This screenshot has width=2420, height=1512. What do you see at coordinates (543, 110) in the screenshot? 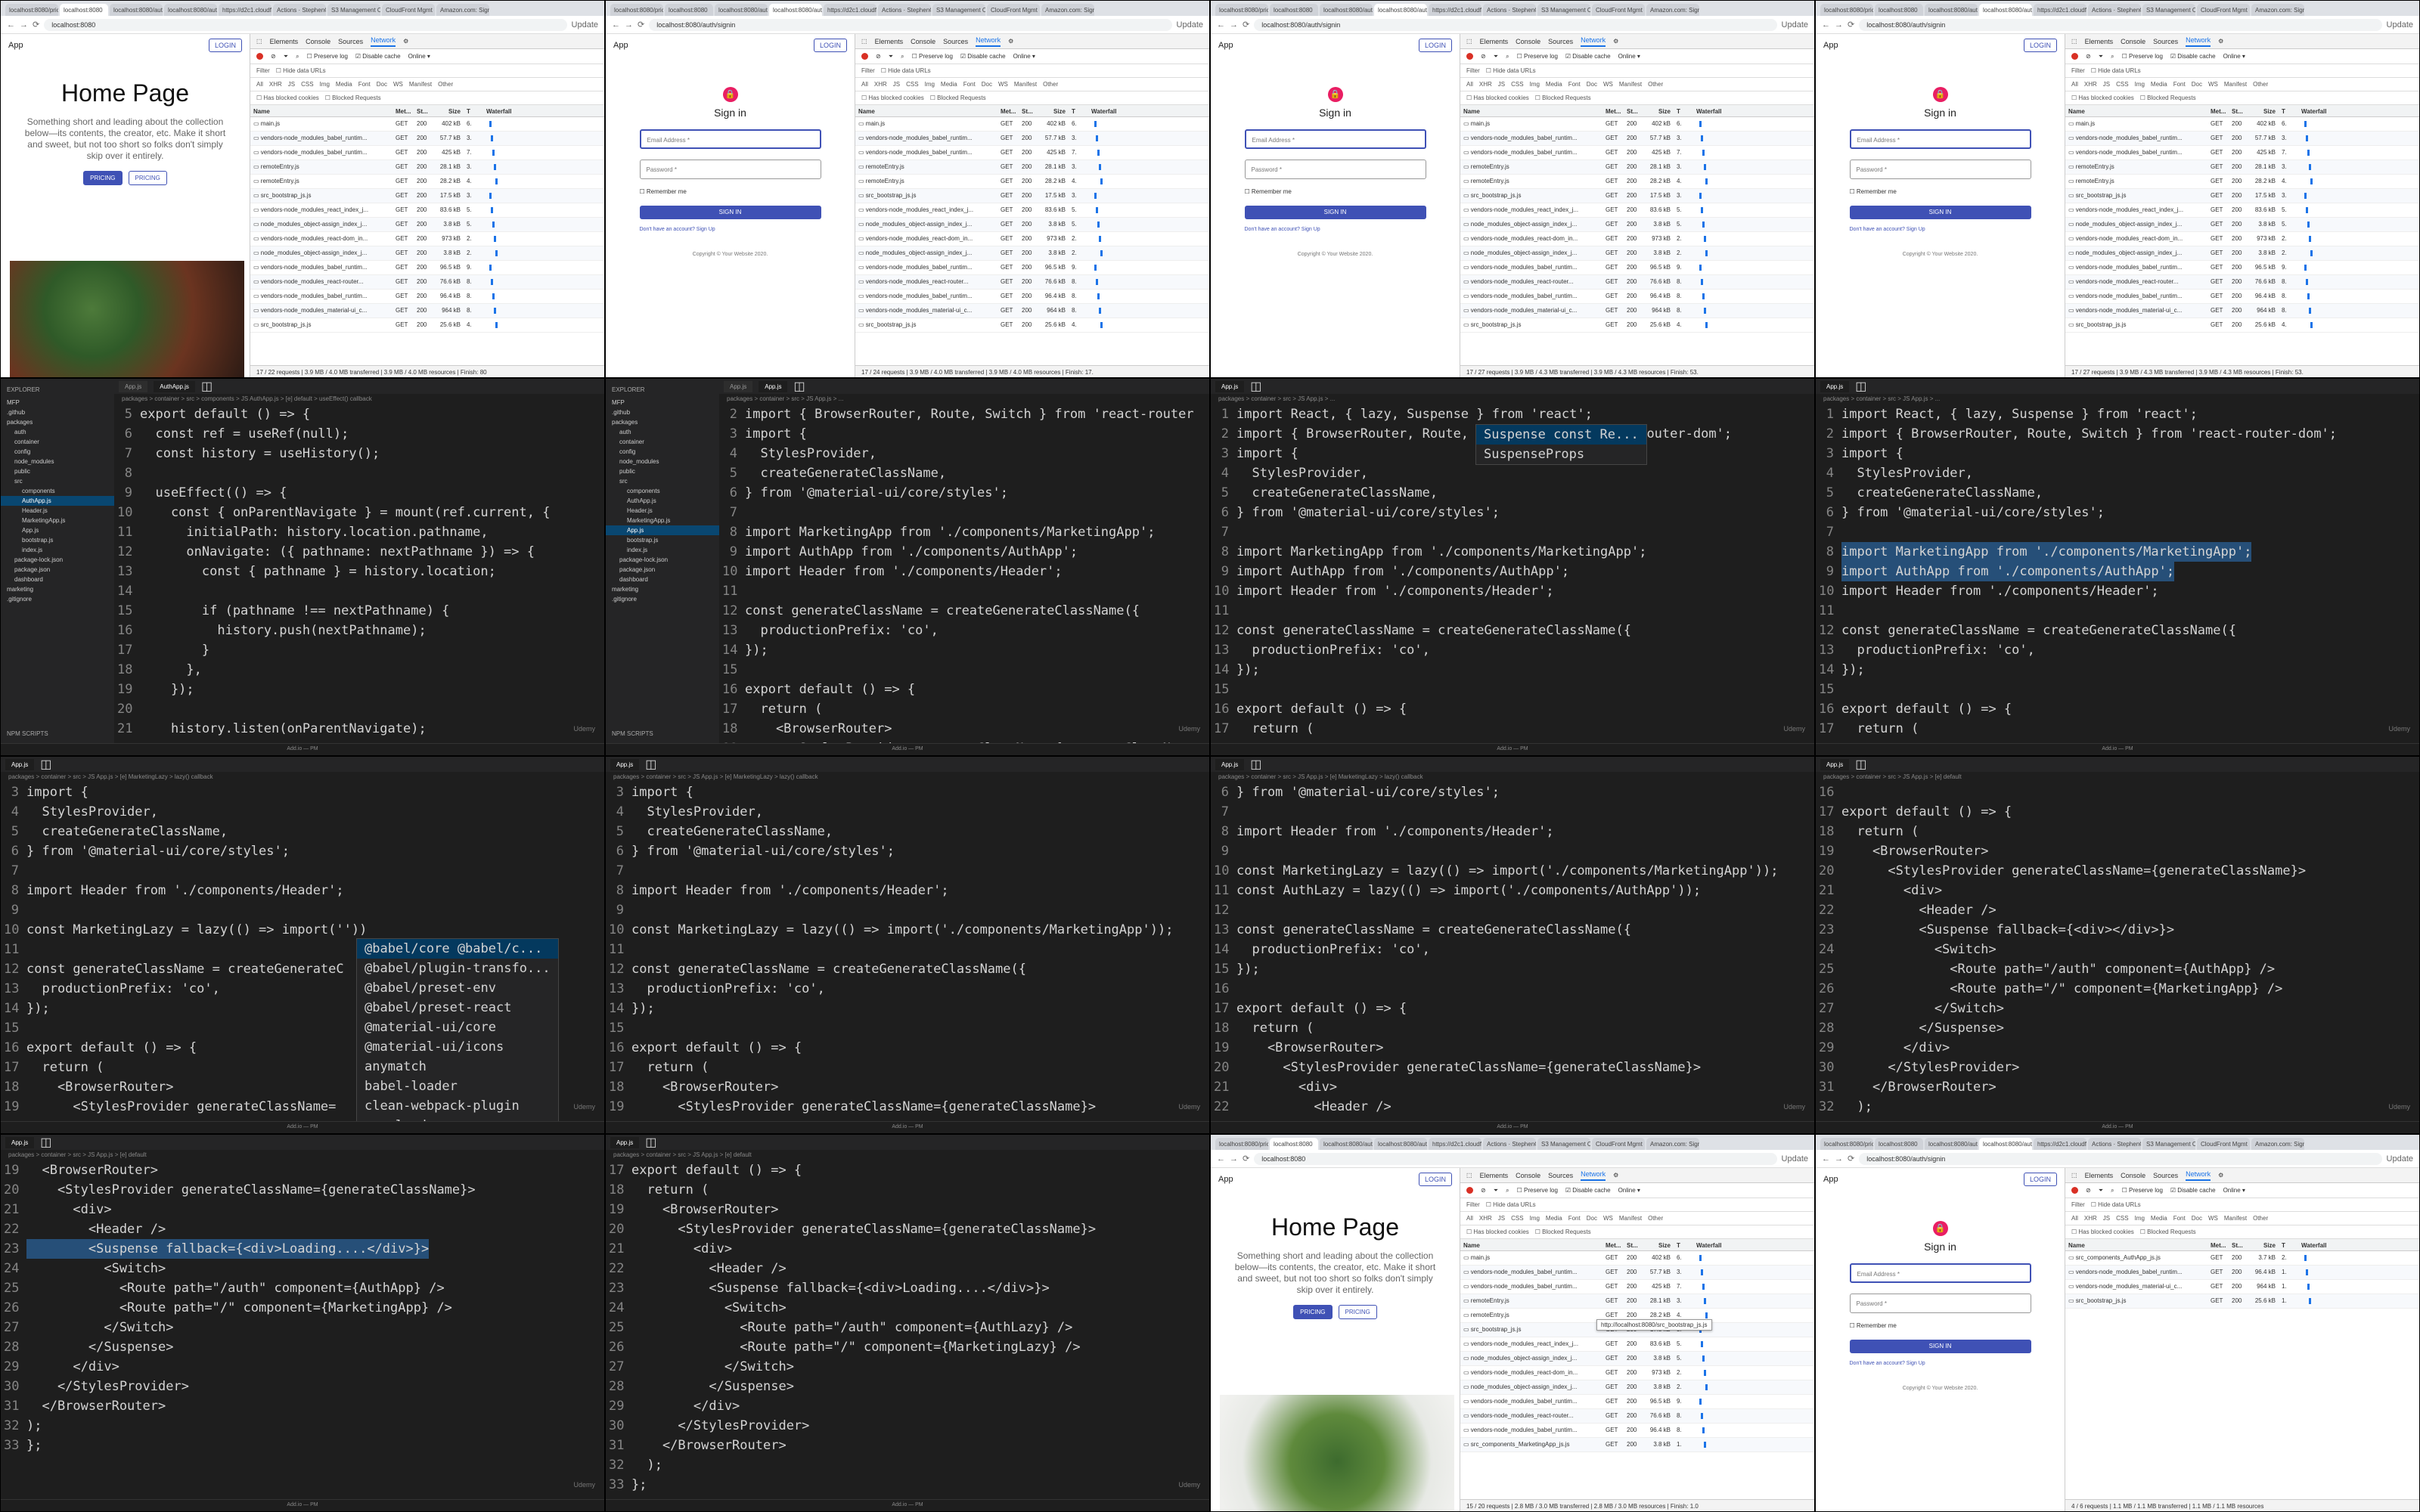
I see `column-header: Waterfall` at bounding box center [543, 110].